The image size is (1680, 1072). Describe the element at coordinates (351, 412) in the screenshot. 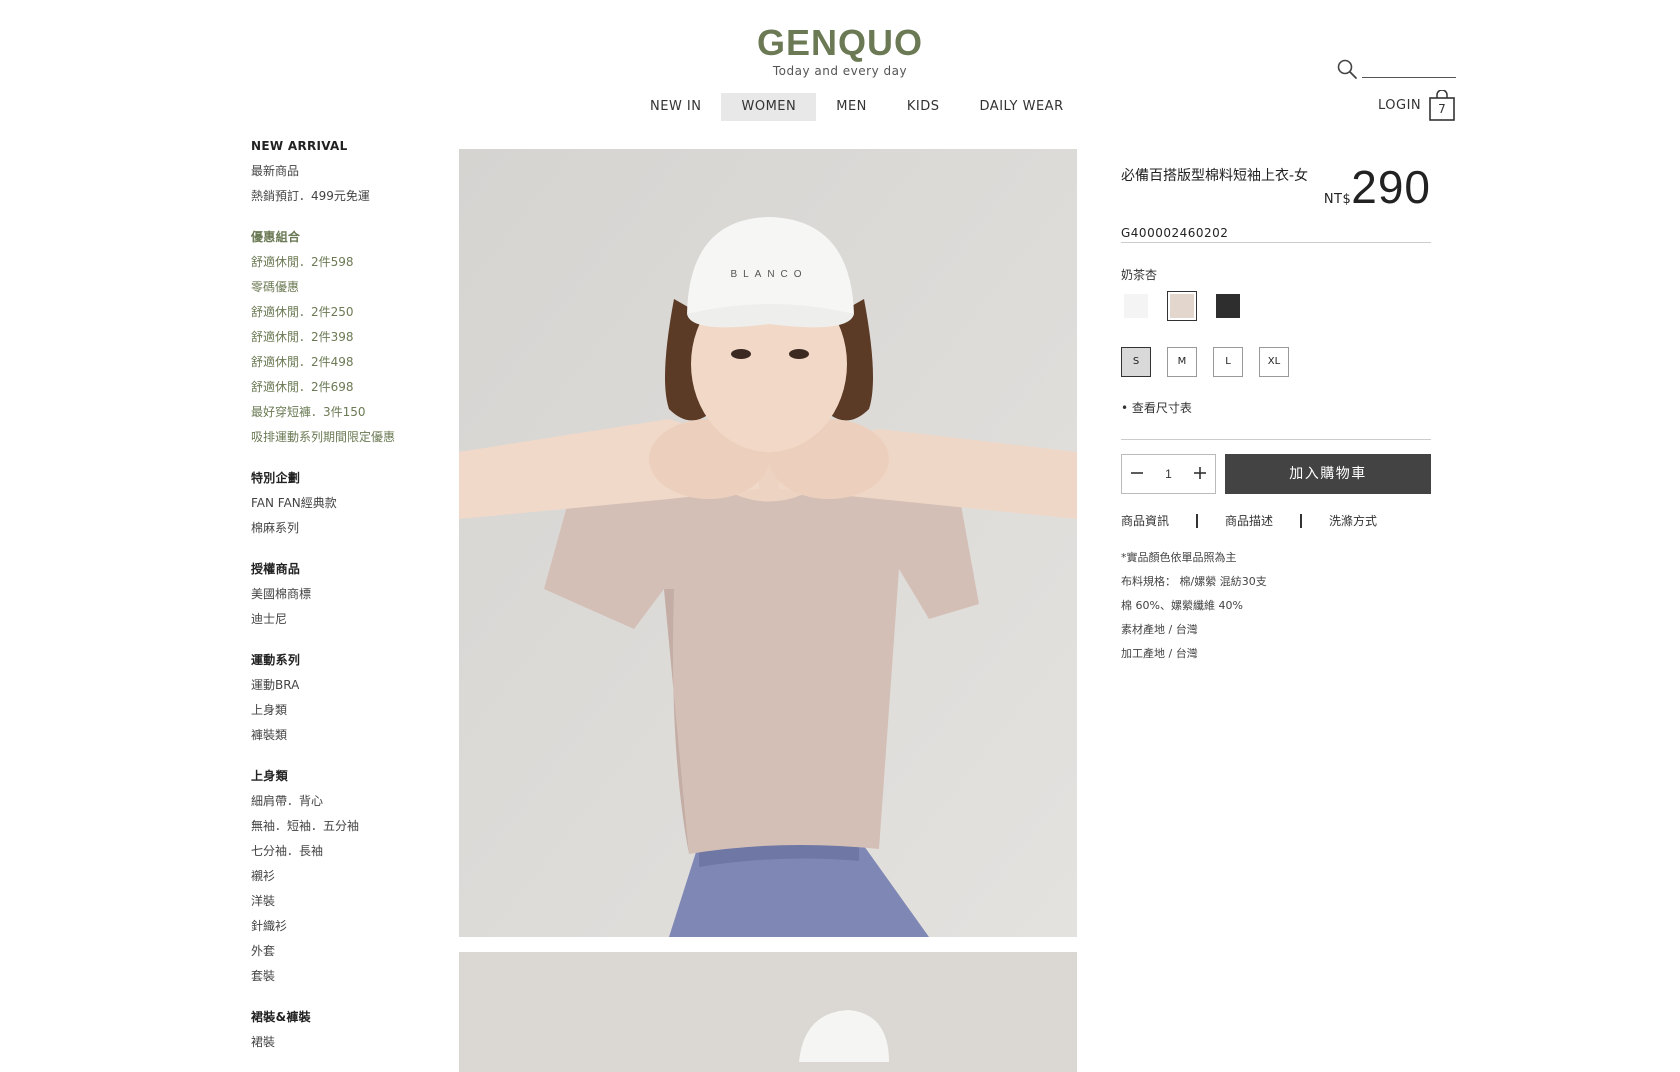

I see `sidebar-item: 最好穿短褲．3件150` at that location.